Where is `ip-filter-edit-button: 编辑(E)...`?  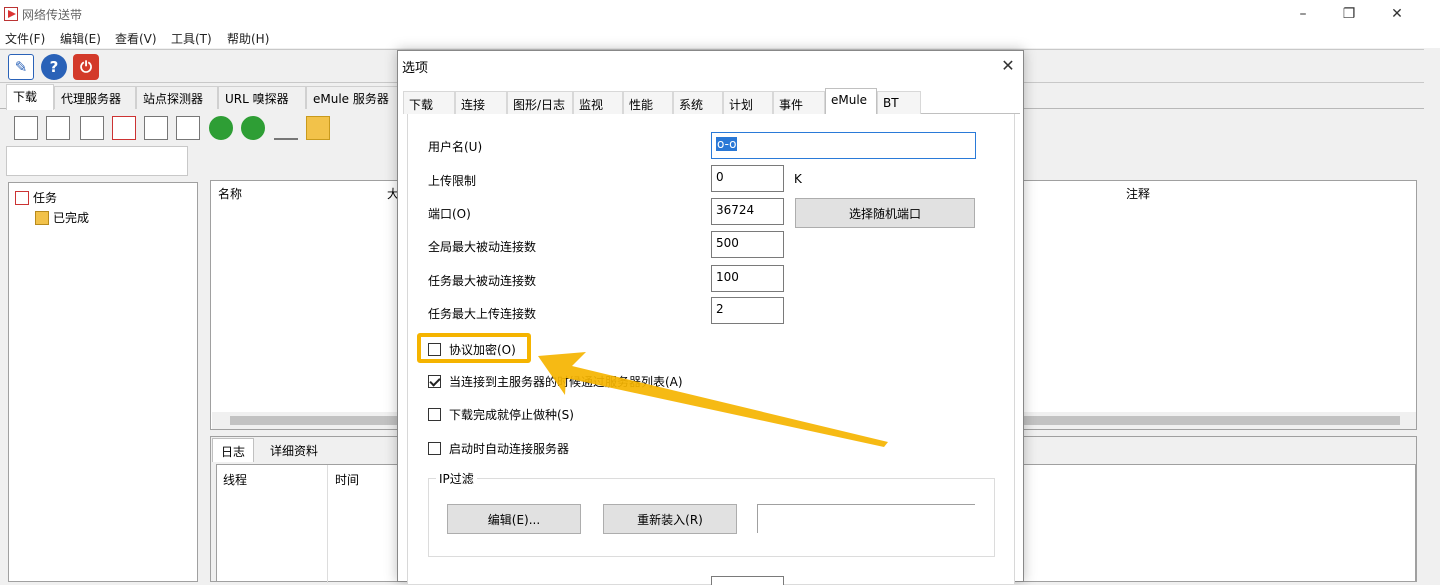
ip-filter-edit-button: 编辑(E)... is located at coordinates (514, 519).